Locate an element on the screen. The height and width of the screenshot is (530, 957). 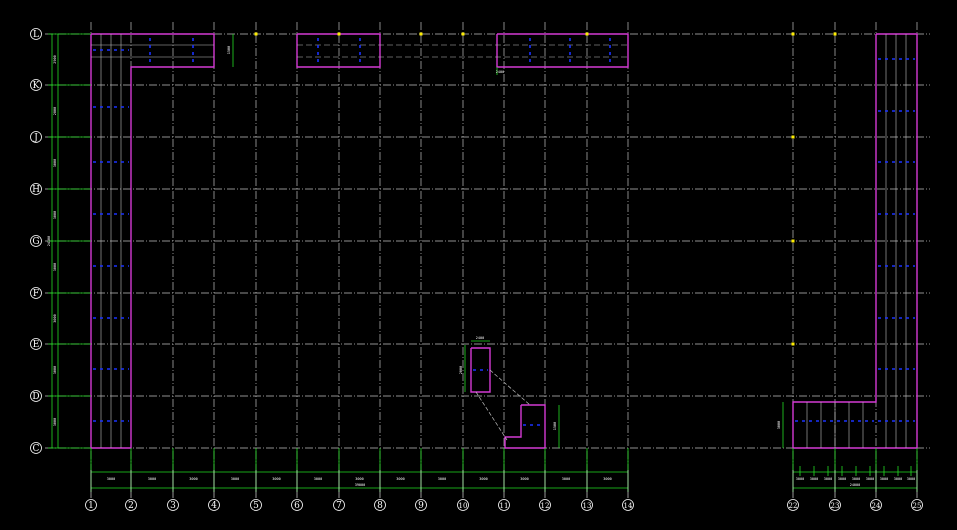
col-bubble-label: 25 is located at coordinates (917, 506).